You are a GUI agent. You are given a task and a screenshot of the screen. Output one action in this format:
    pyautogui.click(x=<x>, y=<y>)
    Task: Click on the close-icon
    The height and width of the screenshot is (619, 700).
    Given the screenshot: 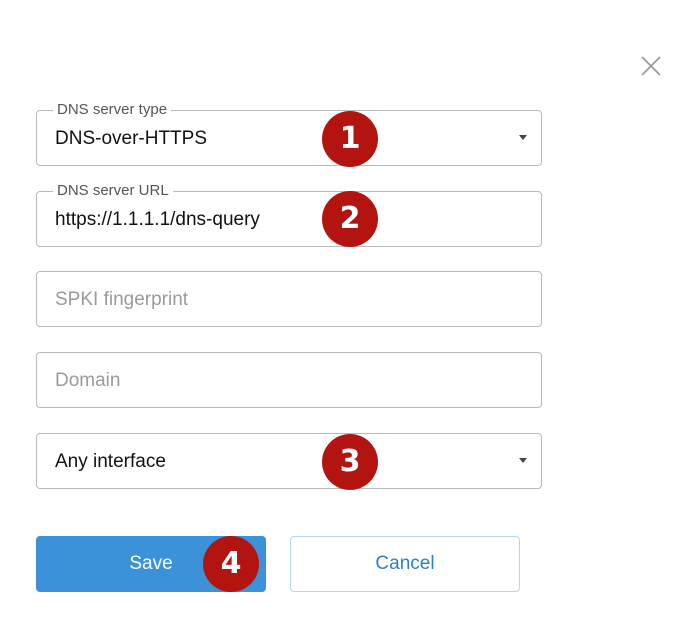 What is the action you would take?
    pyautogui.click(x=651, y=66)
    